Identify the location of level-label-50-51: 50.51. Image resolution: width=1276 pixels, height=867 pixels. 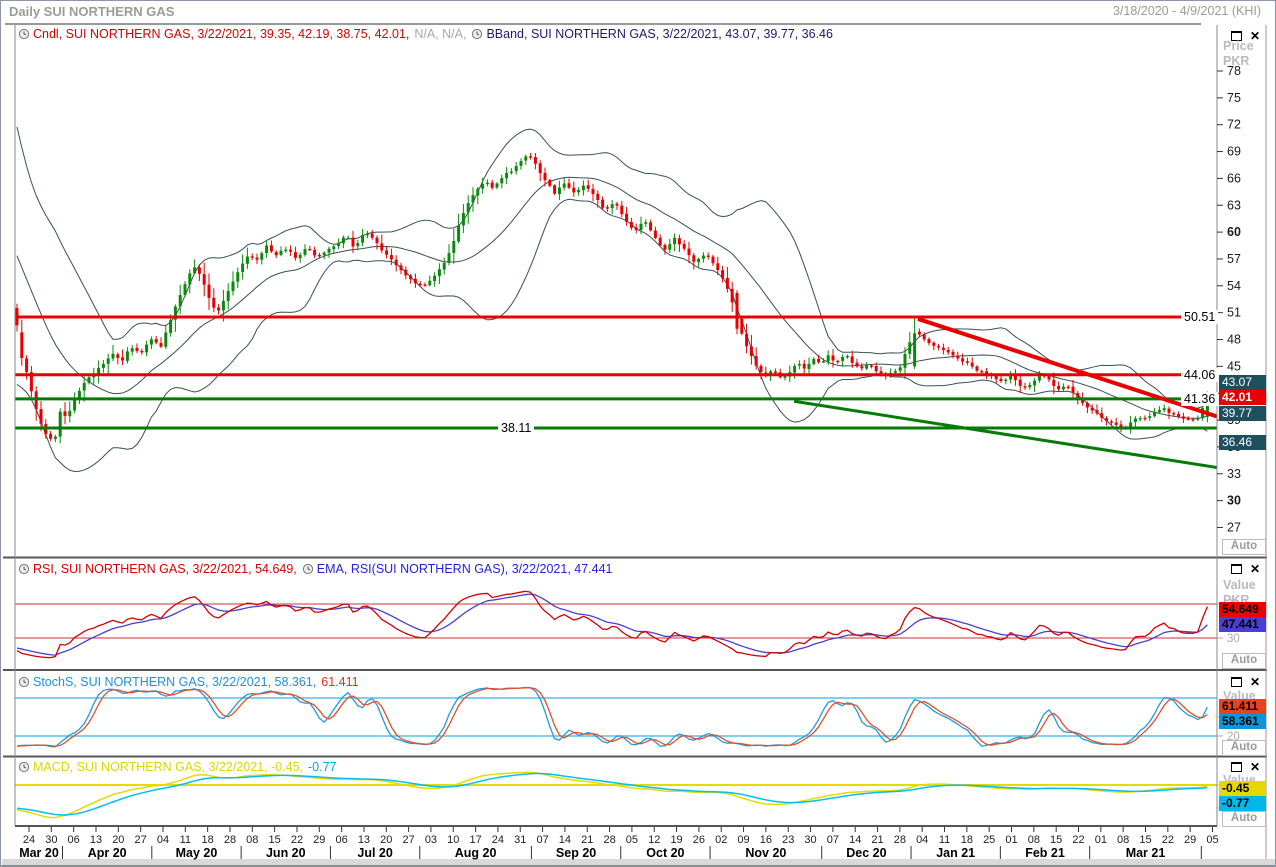
(1200, 317).